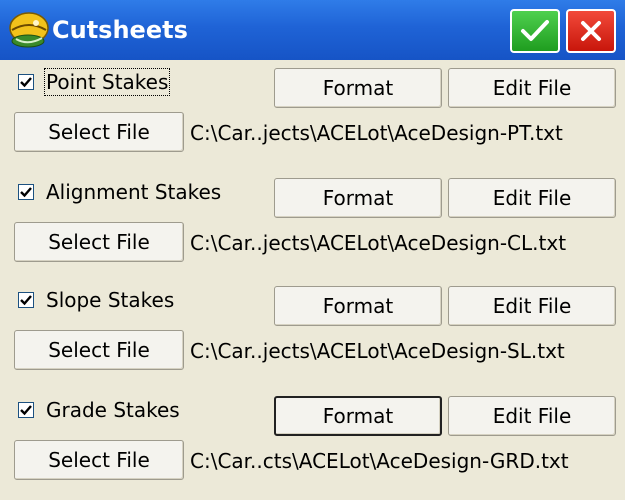  Describe the element at coordinates (107, 82) in the screenshot. I see `checkbox-label: Point Stakes` at that location.